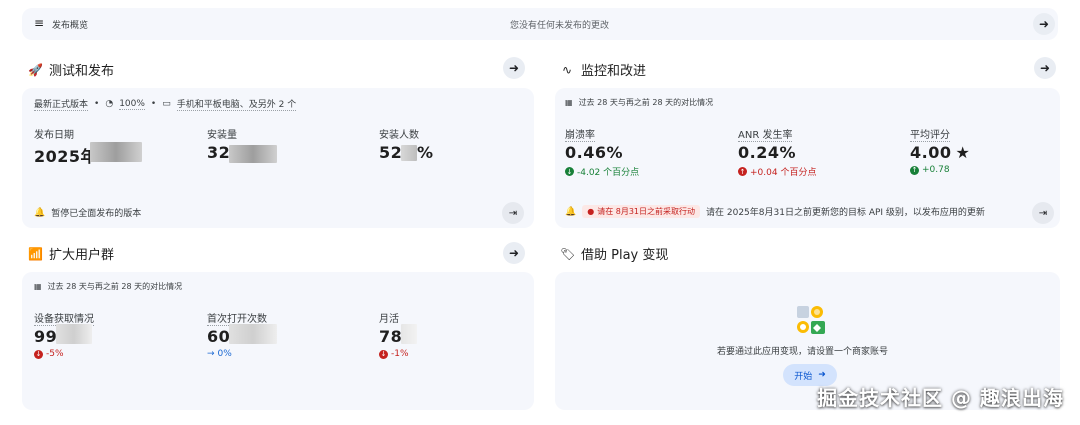 The height and width of the screenshot is (425, 1080). Describe the element at coordinates (39, 23) in the screenshot. I see `overview-icon: ≡` at that location.